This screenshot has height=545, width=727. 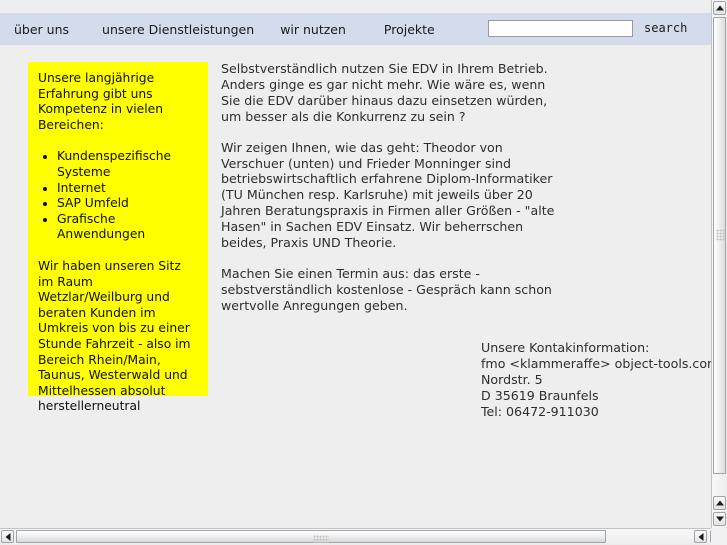 What do you see at coordinates (719, 245) in the screenshot?
I see `vertical-scrollbar-thumb` at bounding box center [719, 245].